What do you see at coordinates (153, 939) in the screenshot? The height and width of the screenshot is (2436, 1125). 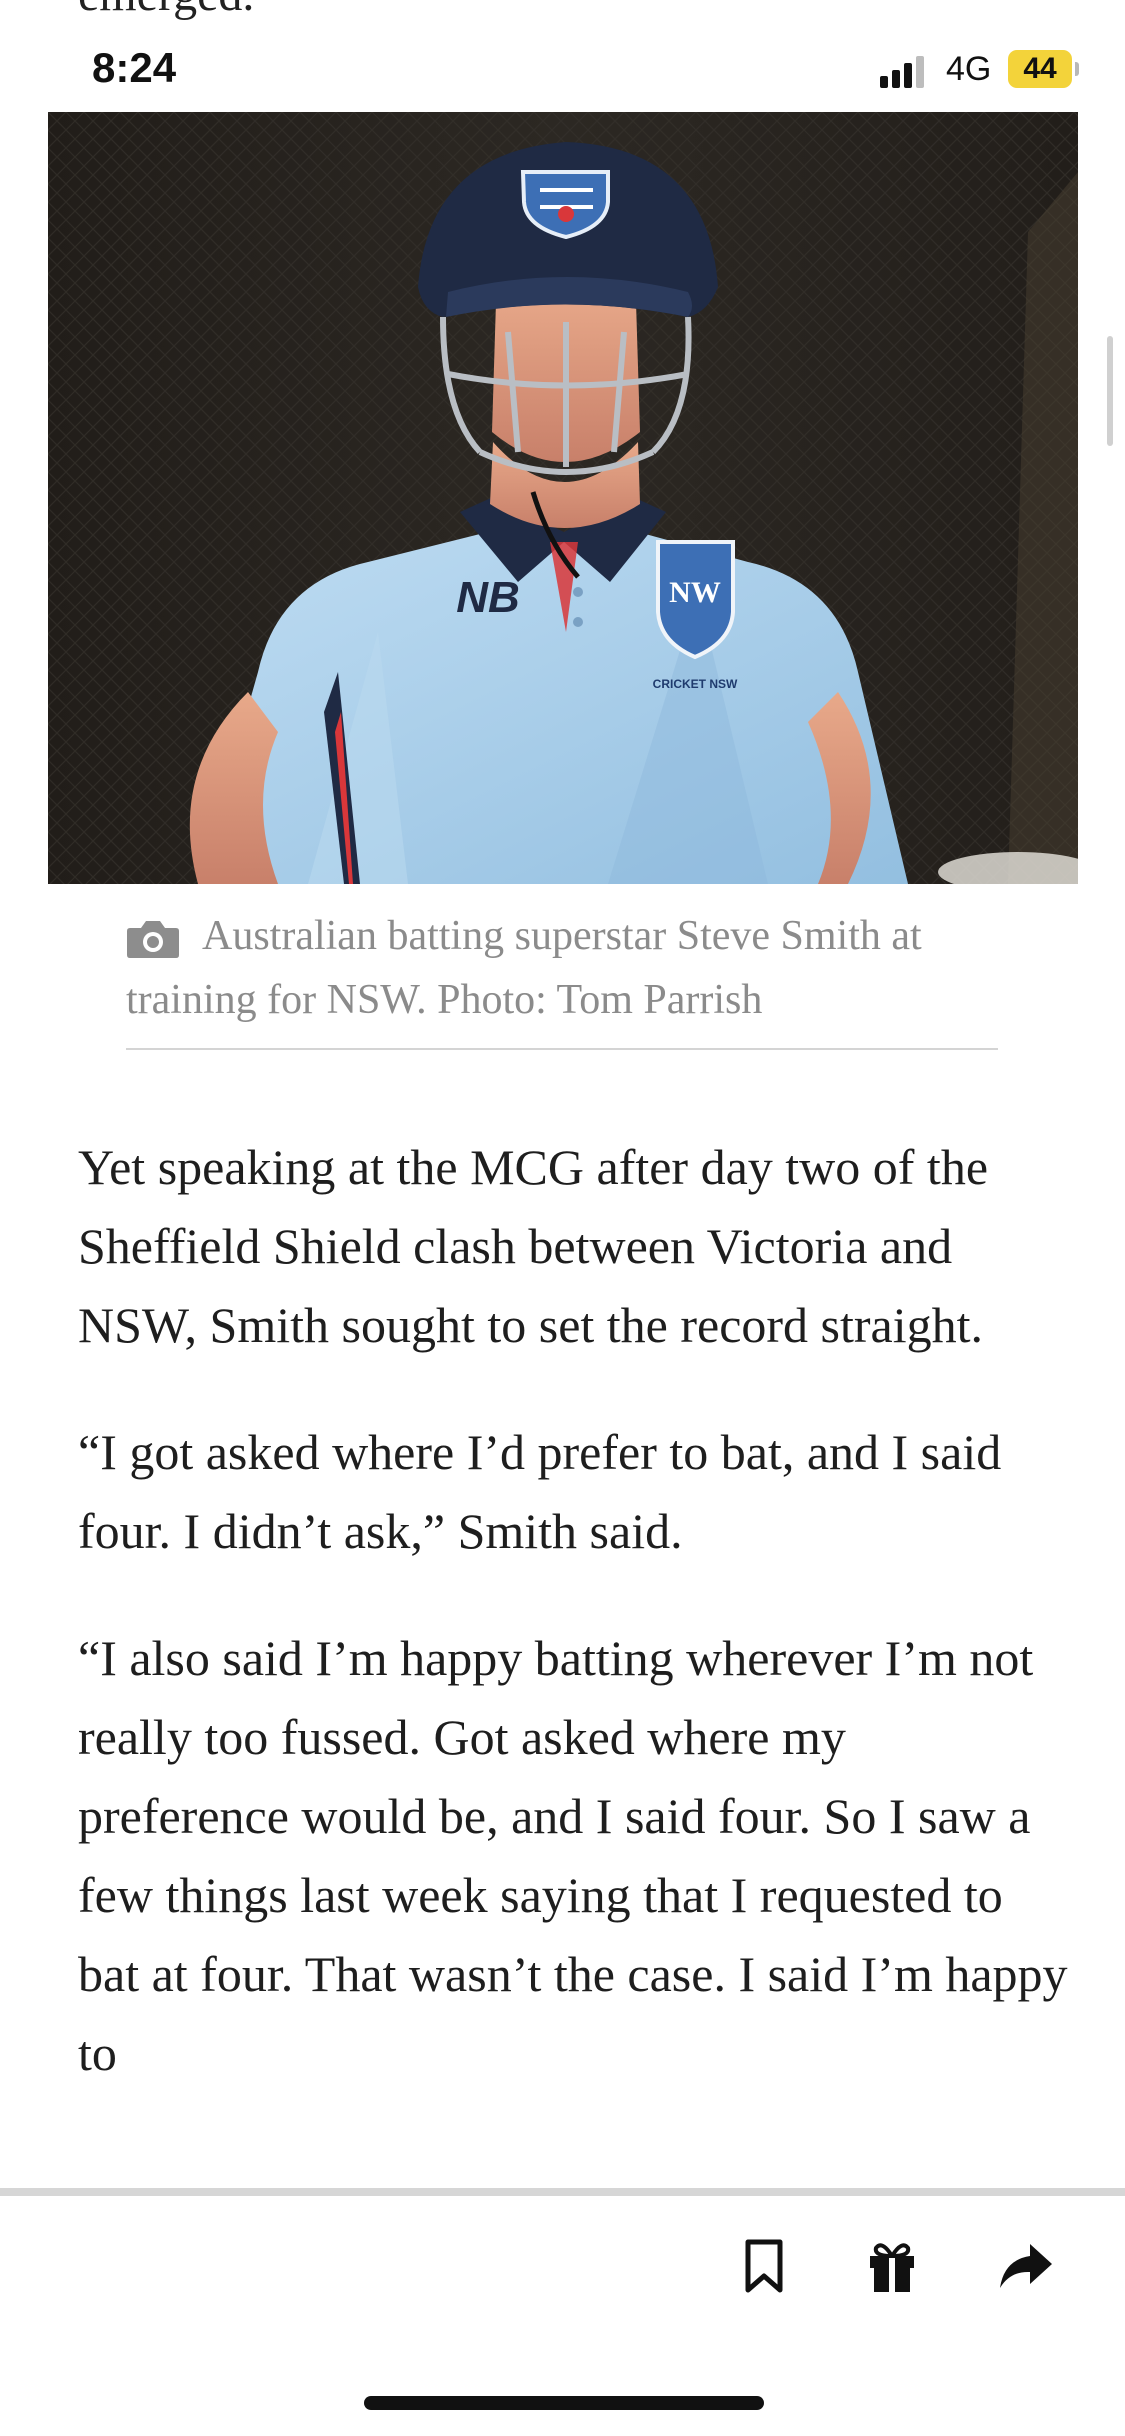 I see `camera-icon` at bounding box center [153, 939].